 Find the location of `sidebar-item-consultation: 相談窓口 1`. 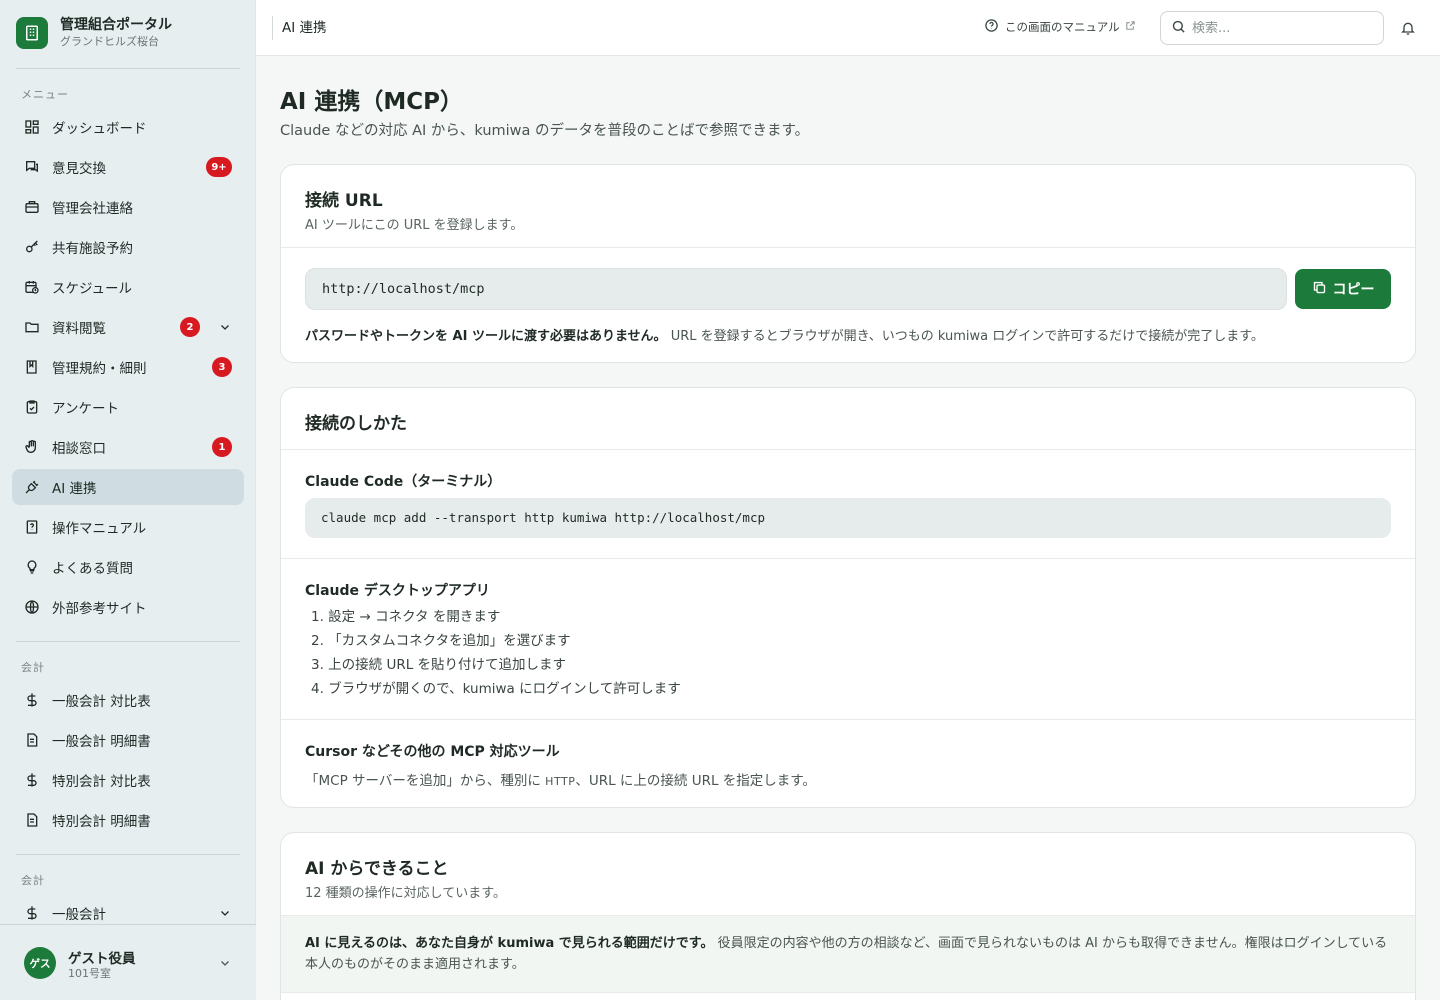

sidebar-item-consultation: 相談窓口 1 is located at coordinates (128, 447).